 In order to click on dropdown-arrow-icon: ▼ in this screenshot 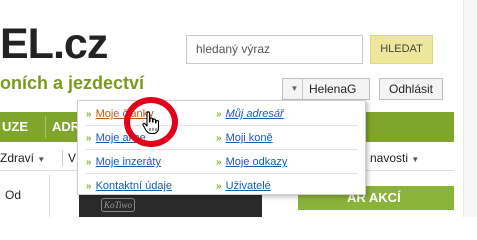, I will do `click(295, 89)`.